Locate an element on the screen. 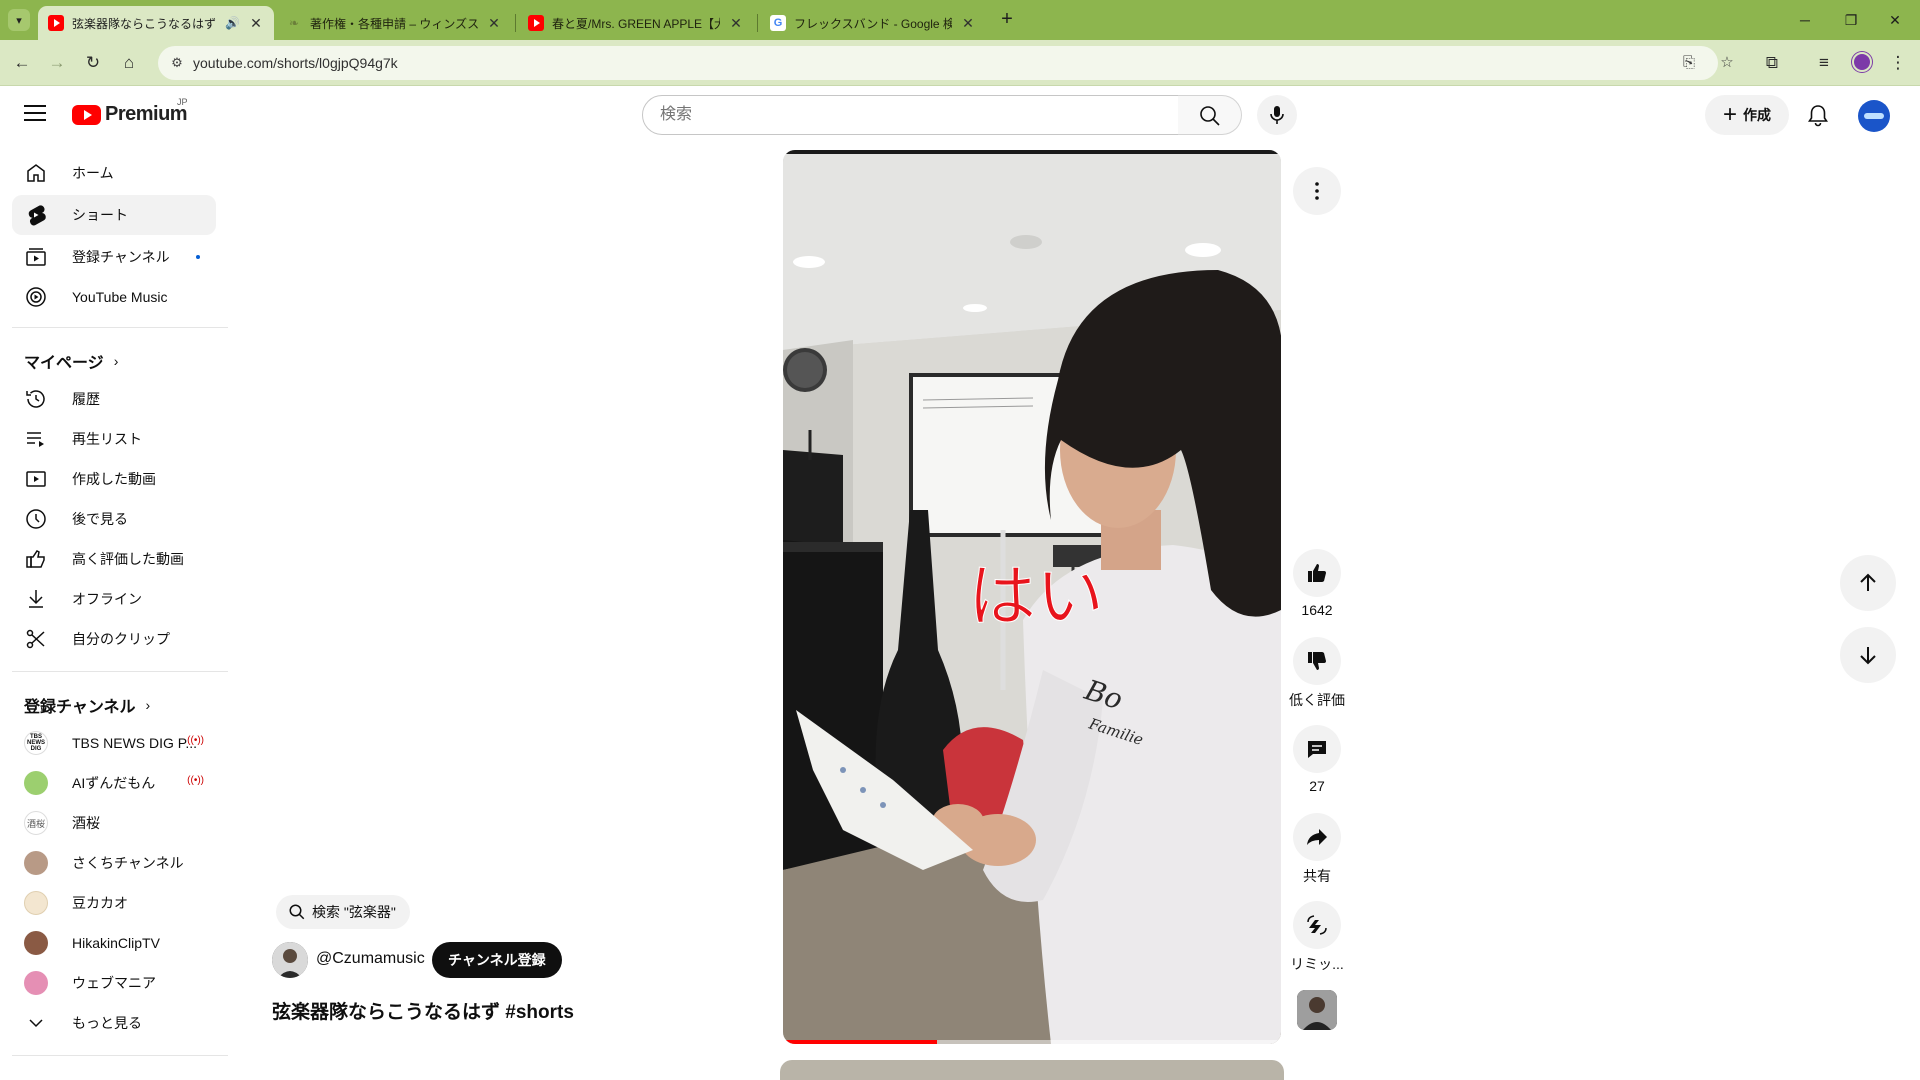  search-icon is located at coordinates (1210, 116).